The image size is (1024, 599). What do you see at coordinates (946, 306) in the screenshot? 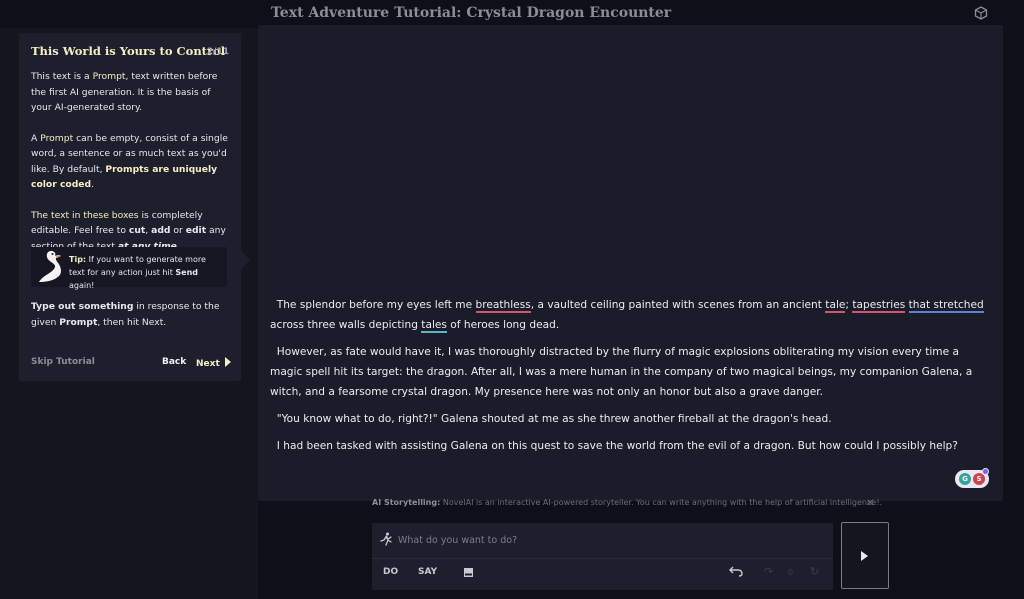
I see `highlight-word: that stretched` at bounding box center [946, 306].